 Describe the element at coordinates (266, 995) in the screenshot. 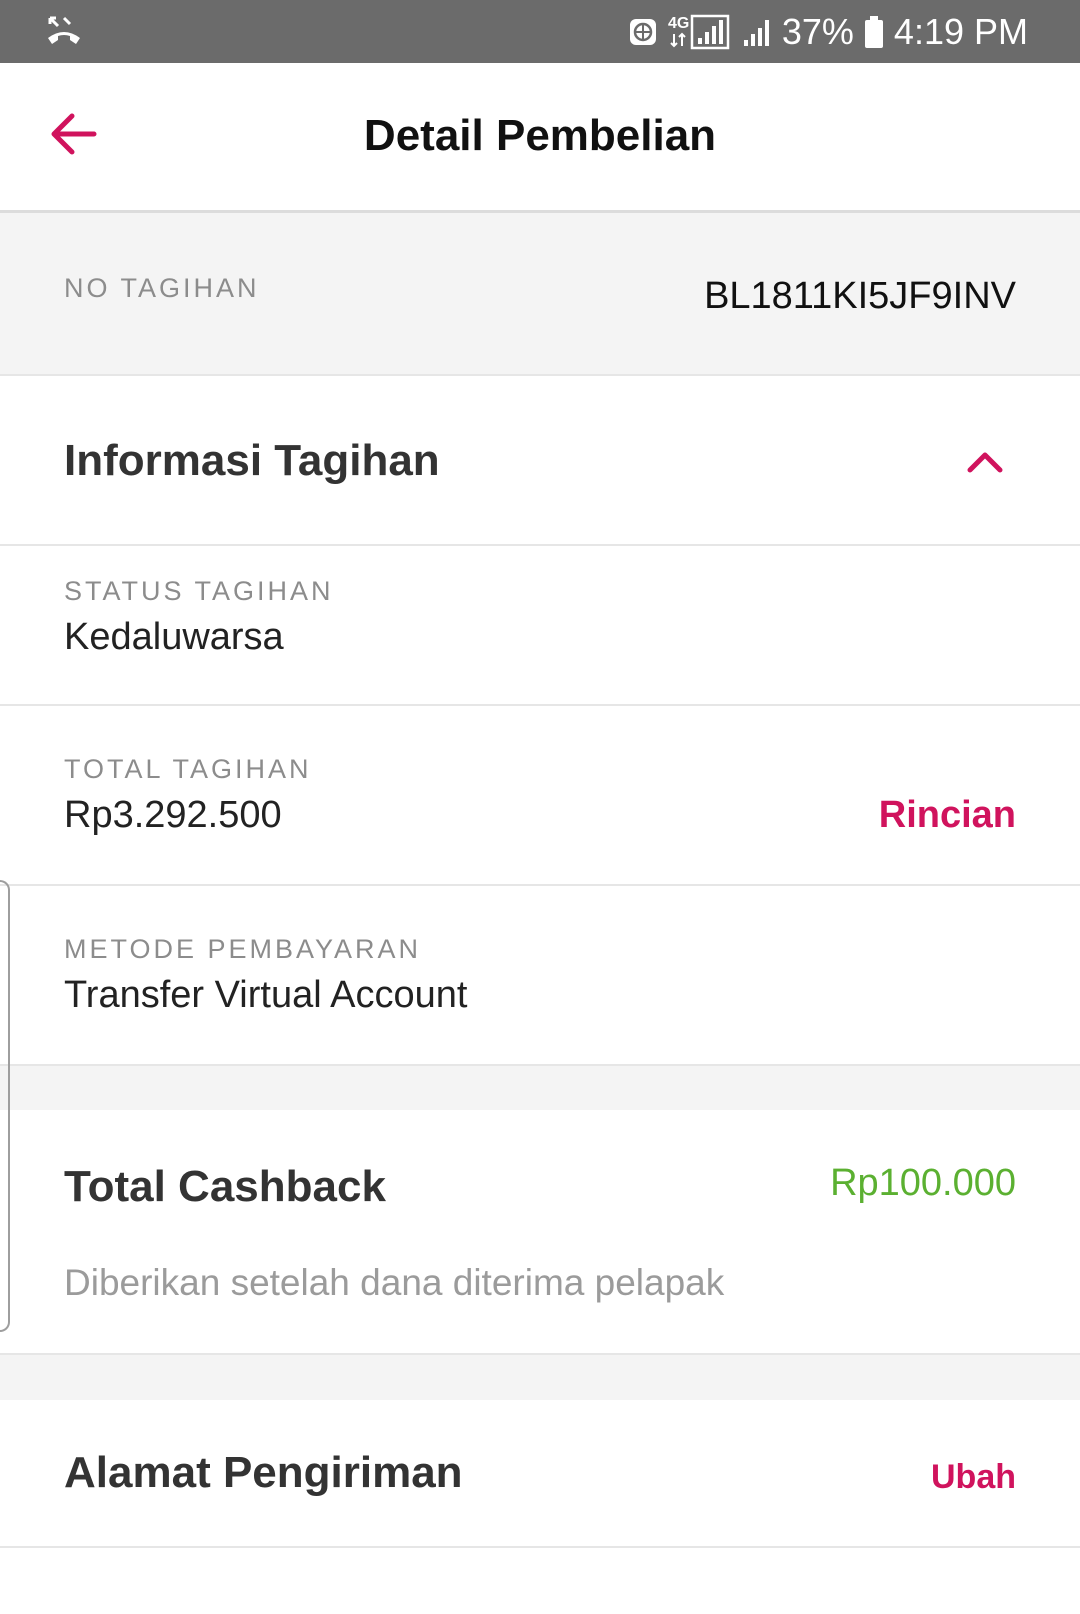

I see `payment-method-value: Transfer Virtual Account` at that location.